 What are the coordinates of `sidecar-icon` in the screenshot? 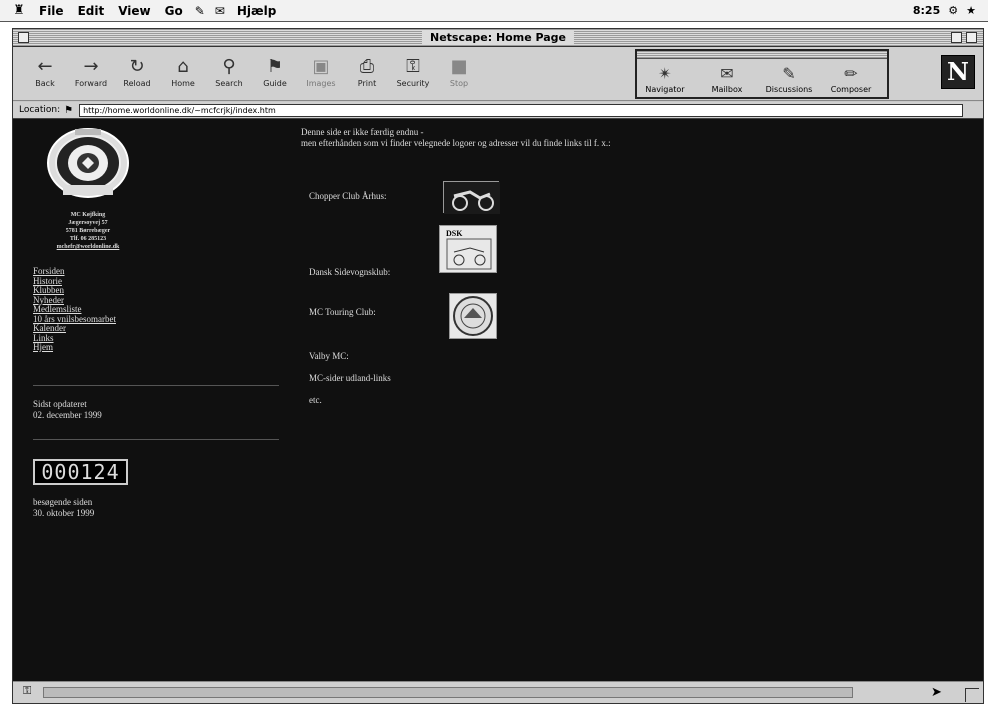 It's located at (469, 254).